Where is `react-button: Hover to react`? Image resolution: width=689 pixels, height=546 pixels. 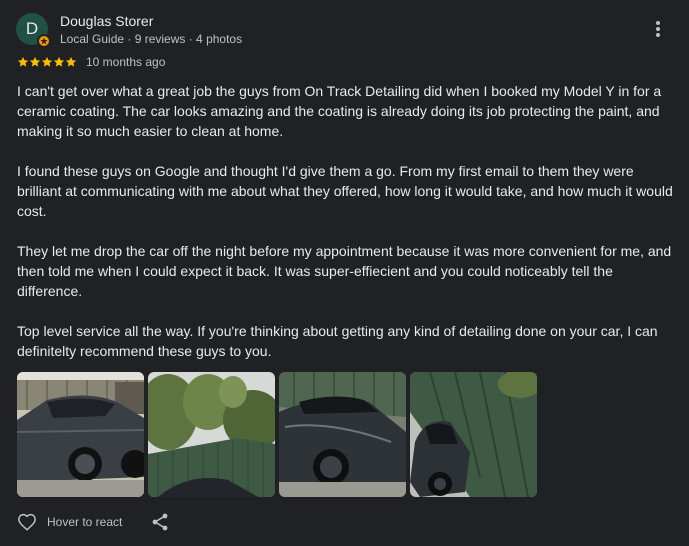
react-button: Hover to react is located at coordinates (69, 522).